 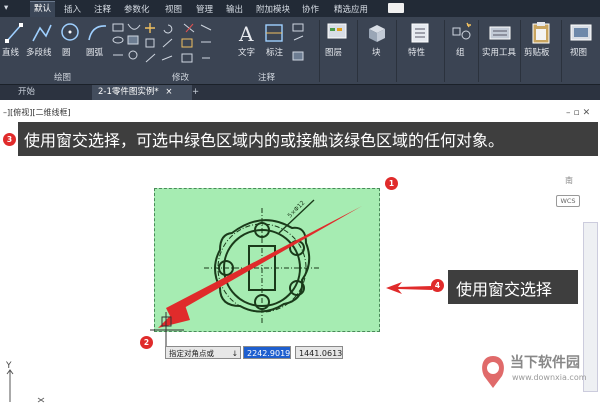 I want to click on step-badge-4: 4, so click(x=437, y=285).